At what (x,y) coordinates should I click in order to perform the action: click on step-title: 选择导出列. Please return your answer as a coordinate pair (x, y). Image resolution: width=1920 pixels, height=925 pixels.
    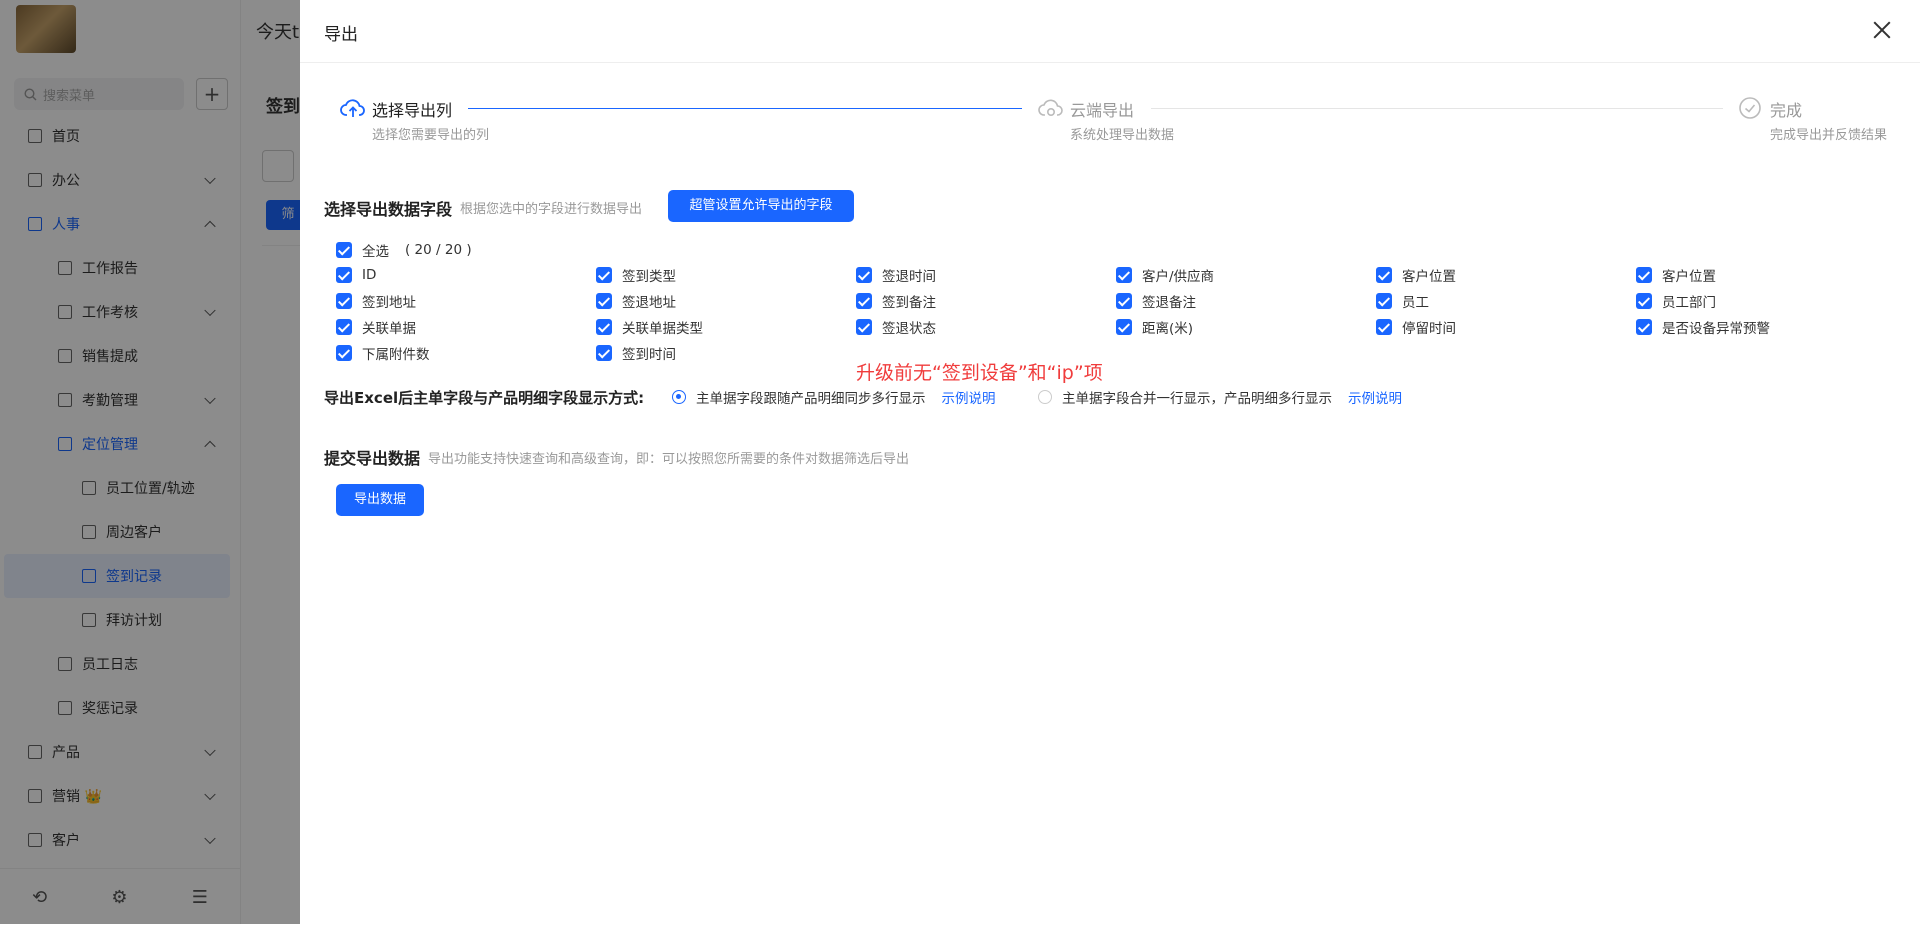
    Looking at the image, I should click on (412, 110).